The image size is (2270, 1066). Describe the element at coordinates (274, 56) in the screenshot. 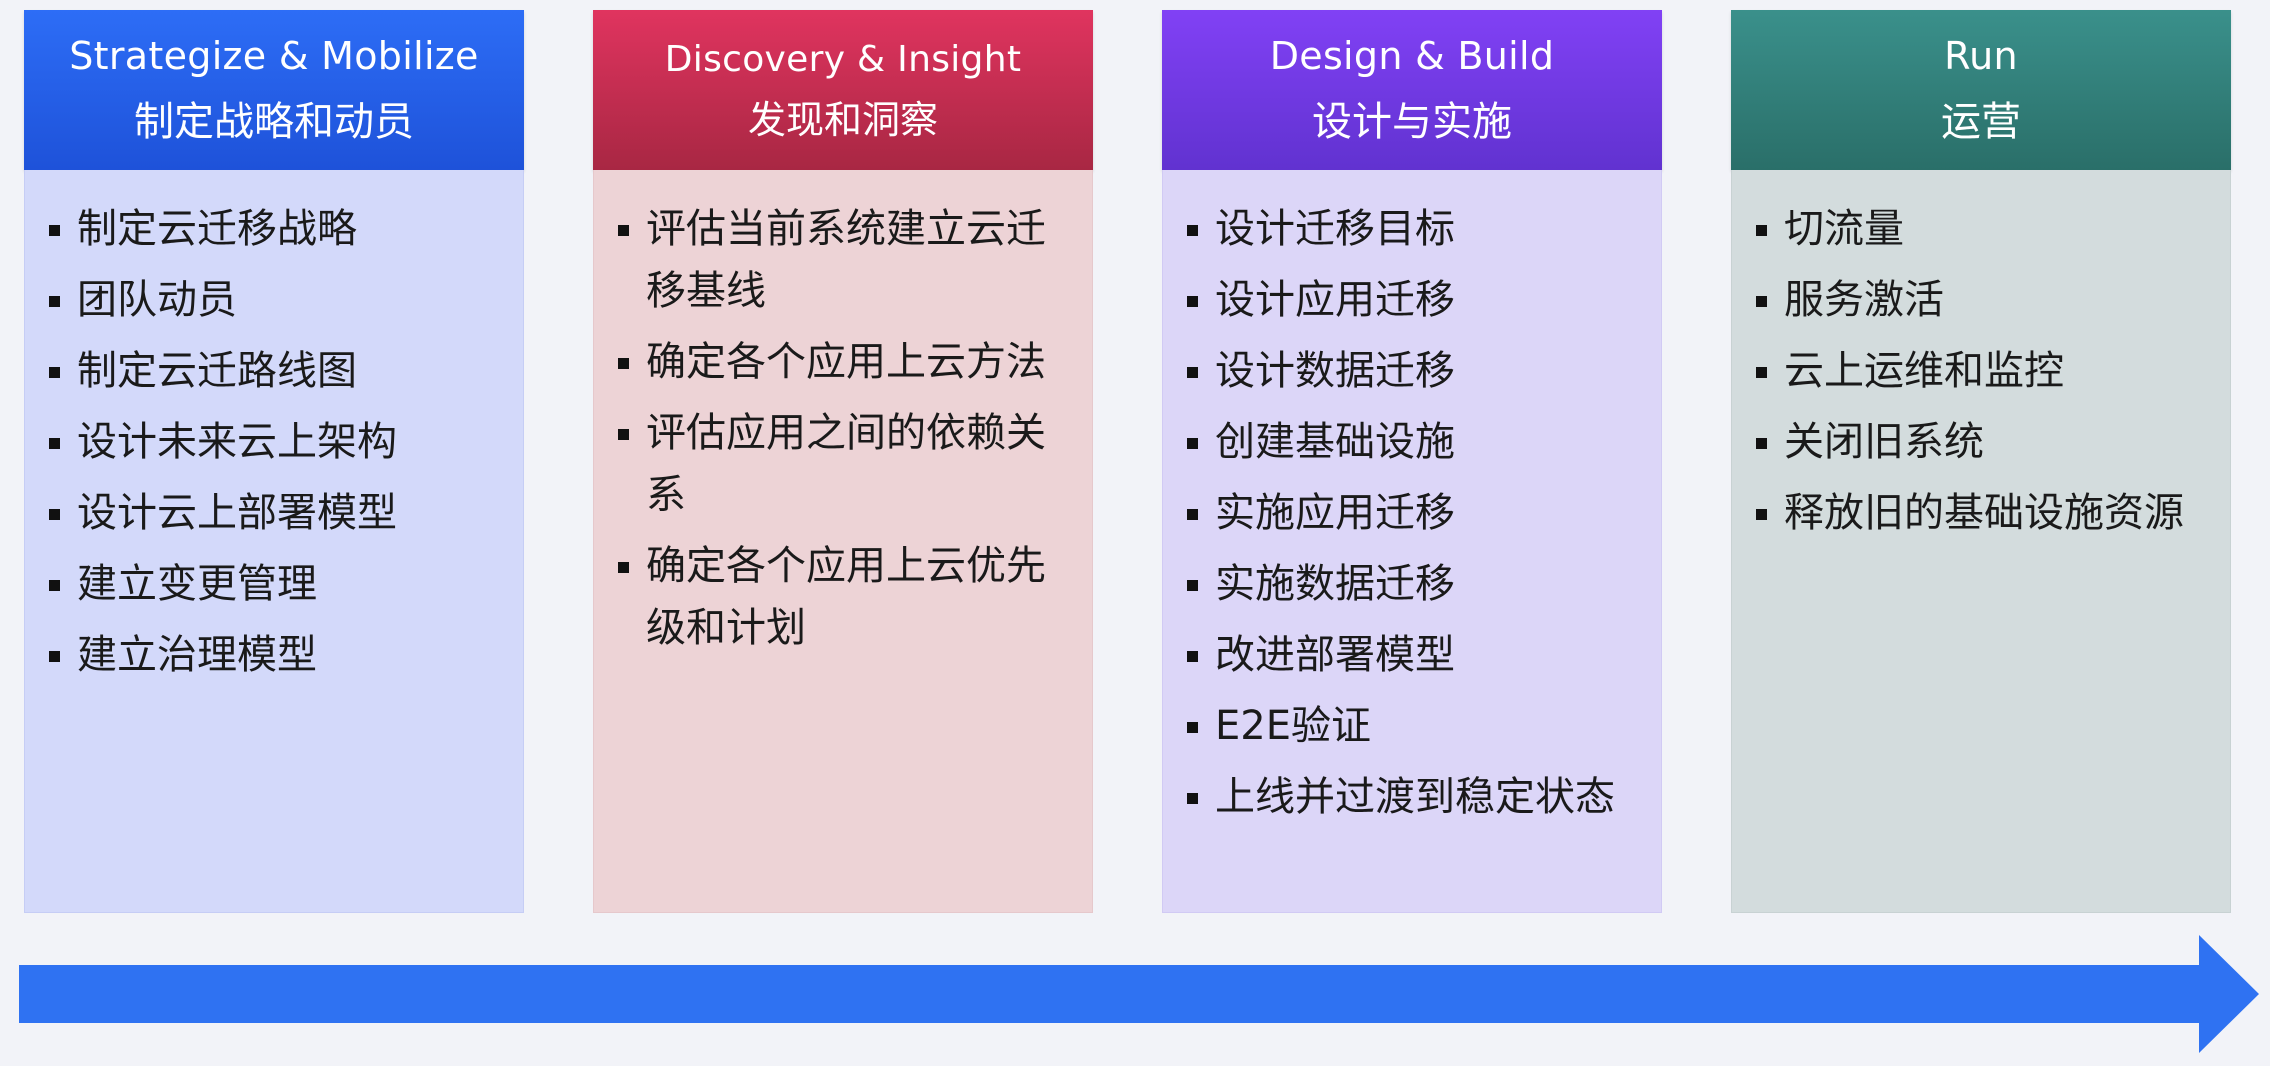

I see `phase-title-en: Strategize & Mobilize` at that location.